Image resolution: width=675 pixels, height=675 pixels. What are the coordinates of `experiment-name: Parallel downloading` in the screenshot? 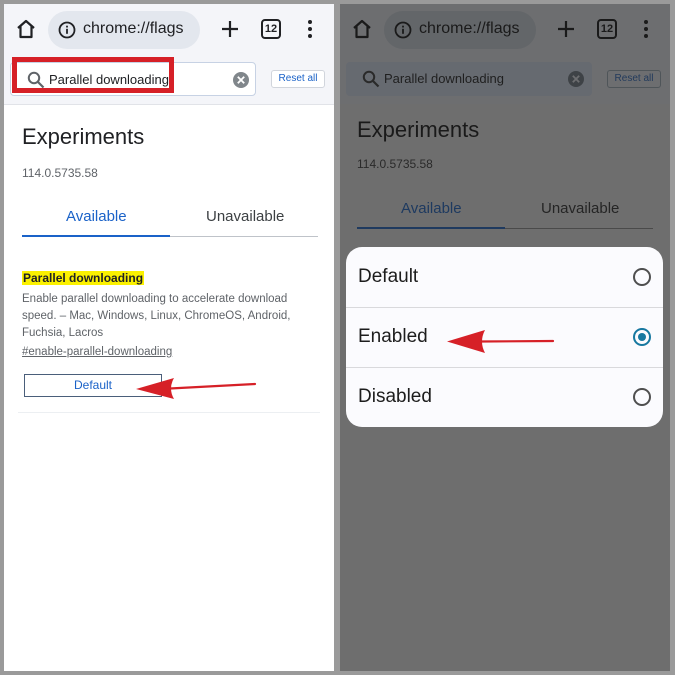 It's located at (83, 278).